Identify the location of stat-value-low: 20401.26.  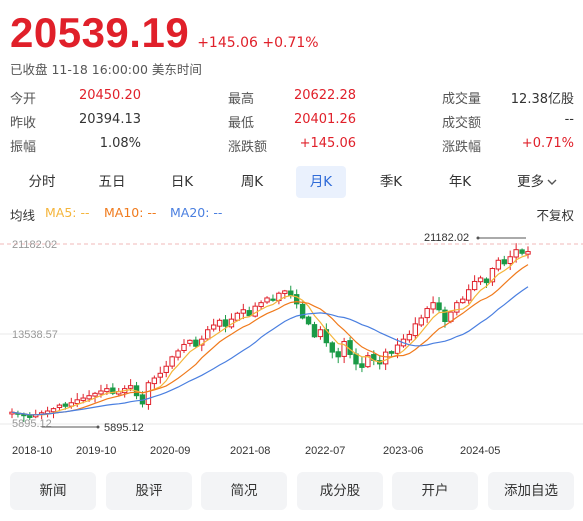
(324, 119).